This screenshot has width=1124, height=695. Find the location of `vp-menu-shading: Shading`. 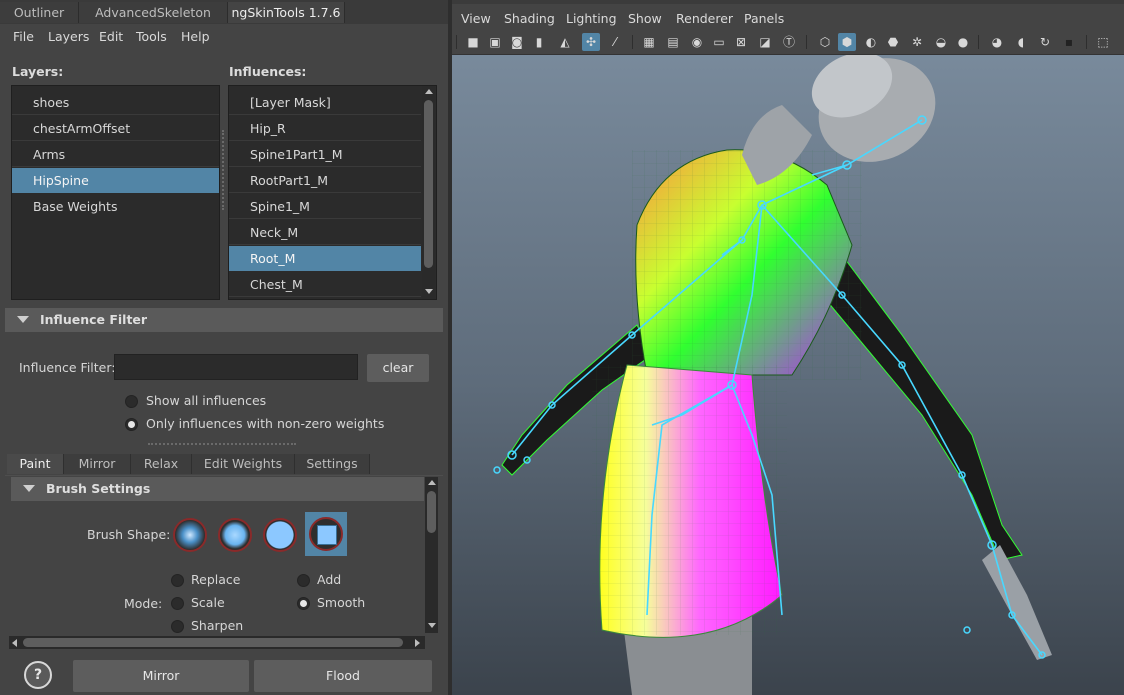

vp-menu-shading: Shading is located at coordinates (529, 19).